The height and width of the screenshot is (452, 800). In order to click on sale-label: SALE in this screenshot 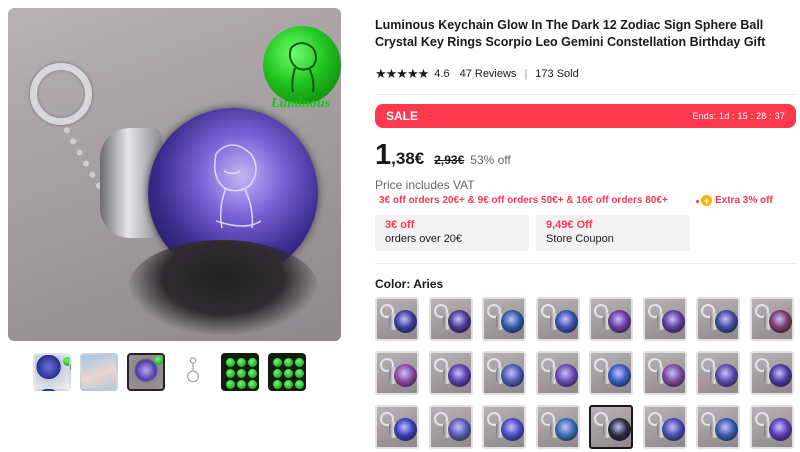, I will do `click(402, 116)`.